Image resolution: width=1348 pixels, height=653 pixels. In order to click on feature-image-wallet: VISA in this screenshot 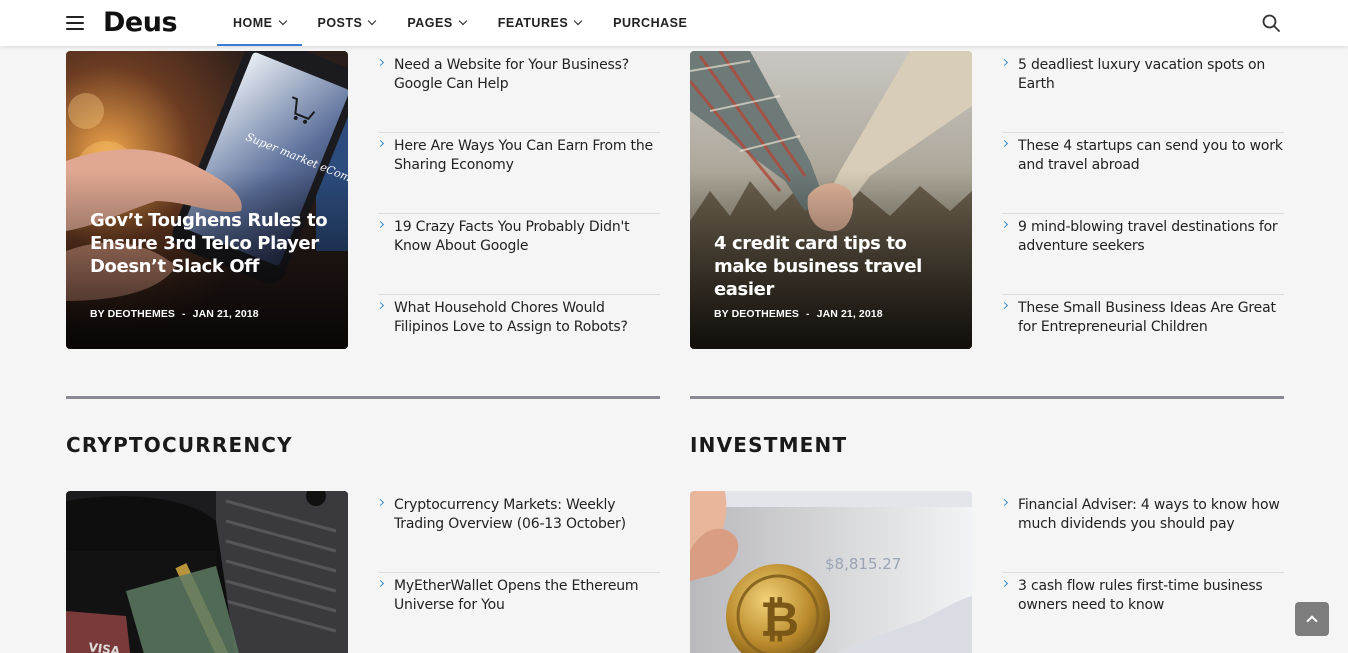, I will do `click(207, 572)`.